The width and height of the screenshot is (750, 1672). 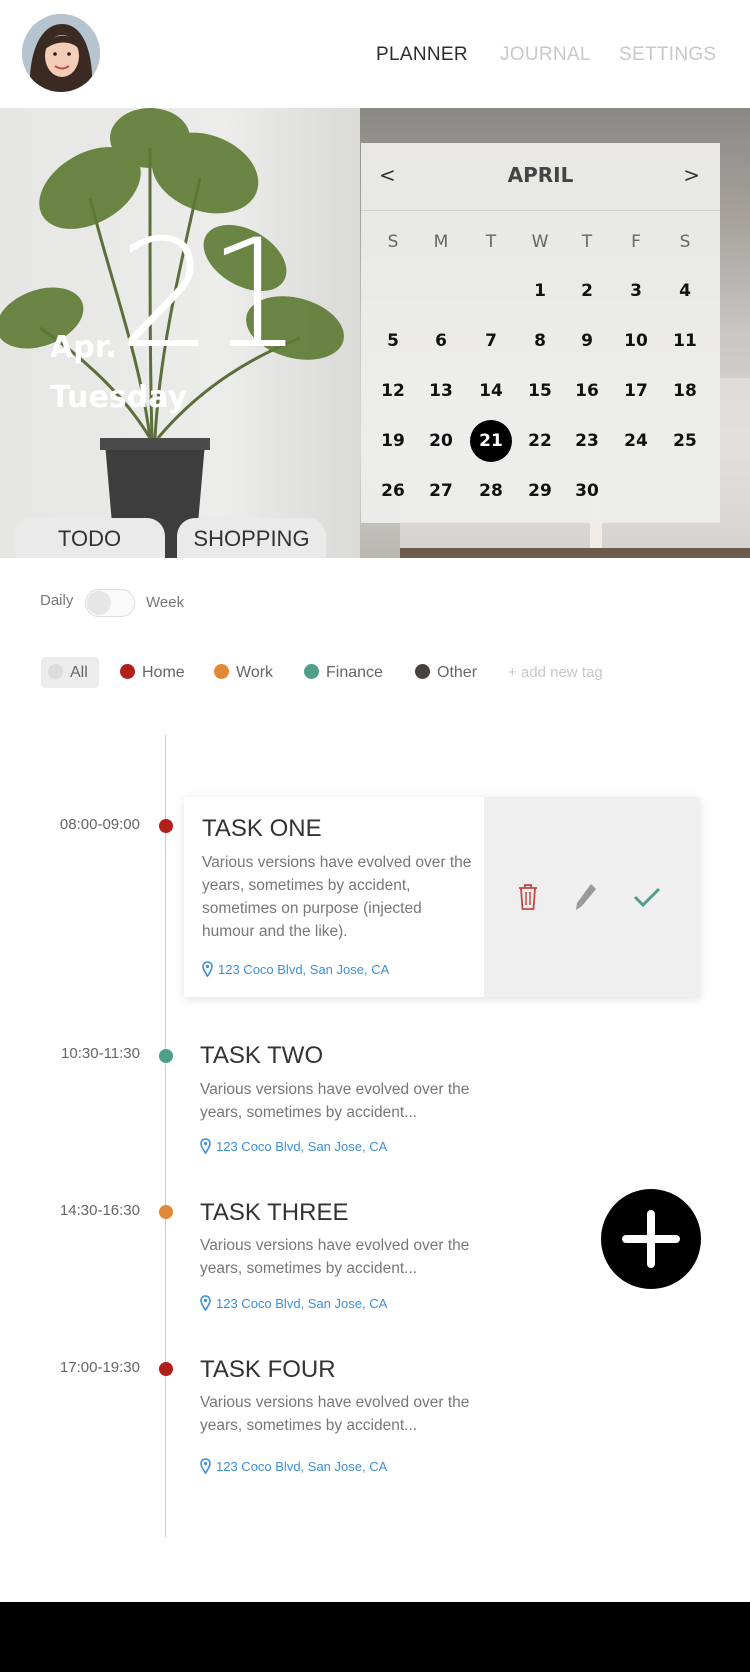 I want to click on calendar-day: 1, so click(x=540, y=291).